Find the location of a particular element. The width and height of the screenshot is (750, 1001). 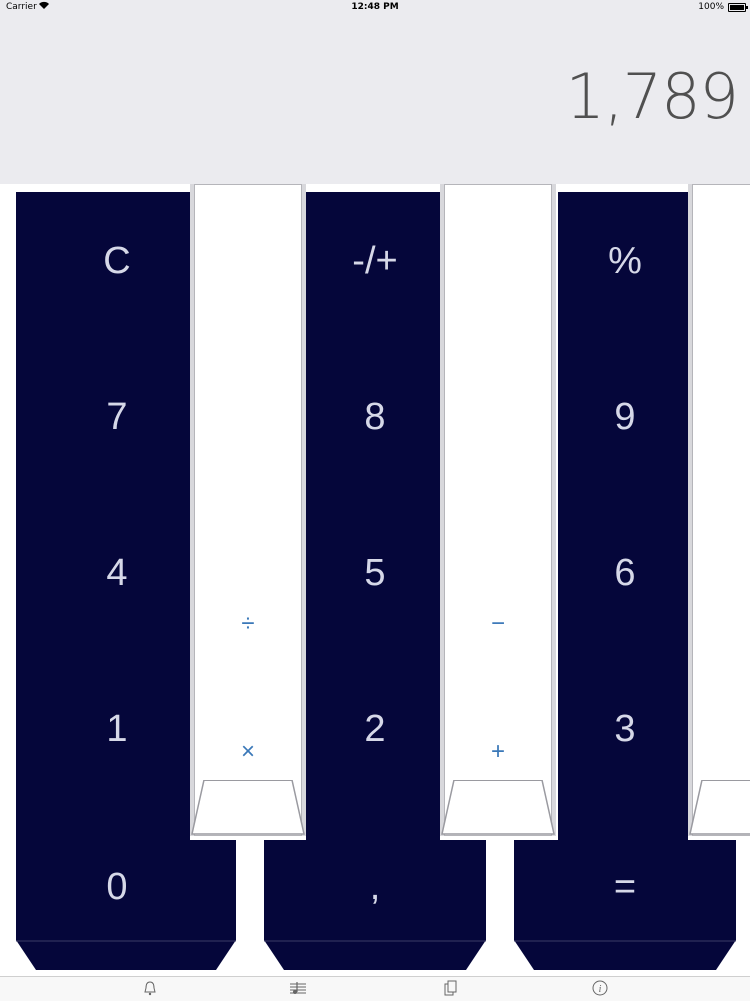

display-value: 1,789 is located at coordinates (652, 96).